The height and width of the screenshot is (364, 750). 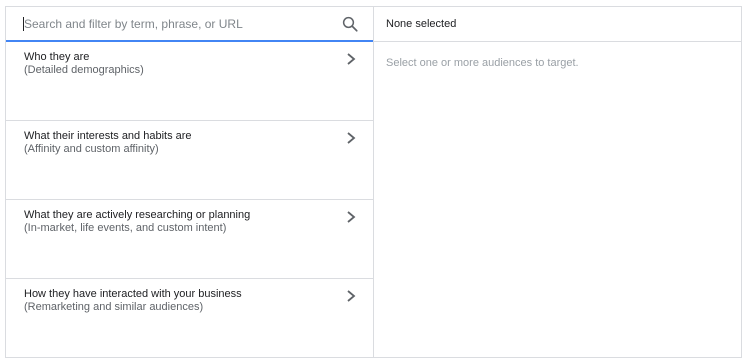 I want to click on text-cursor, so click(x=23, y=24).